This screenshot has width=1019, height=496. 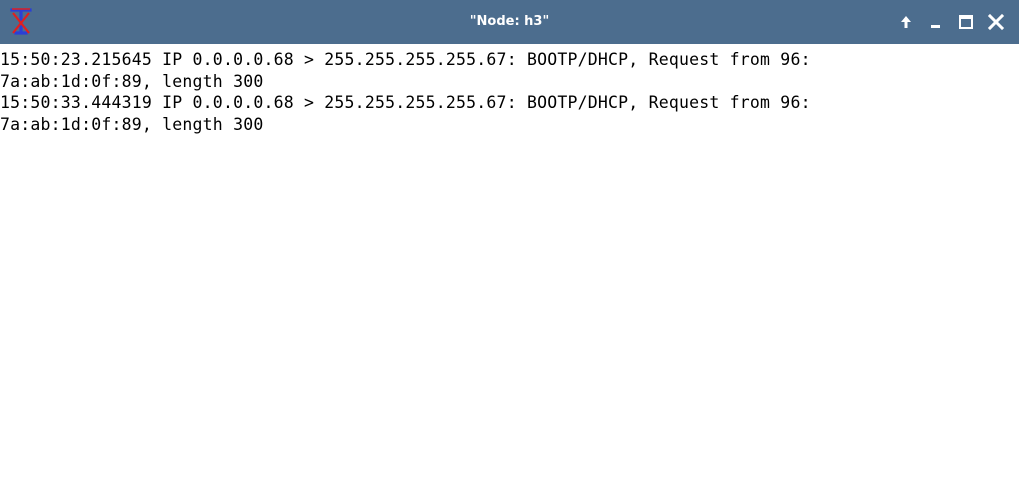 I want to click on maximize-icon, so click(x=966, y=22).